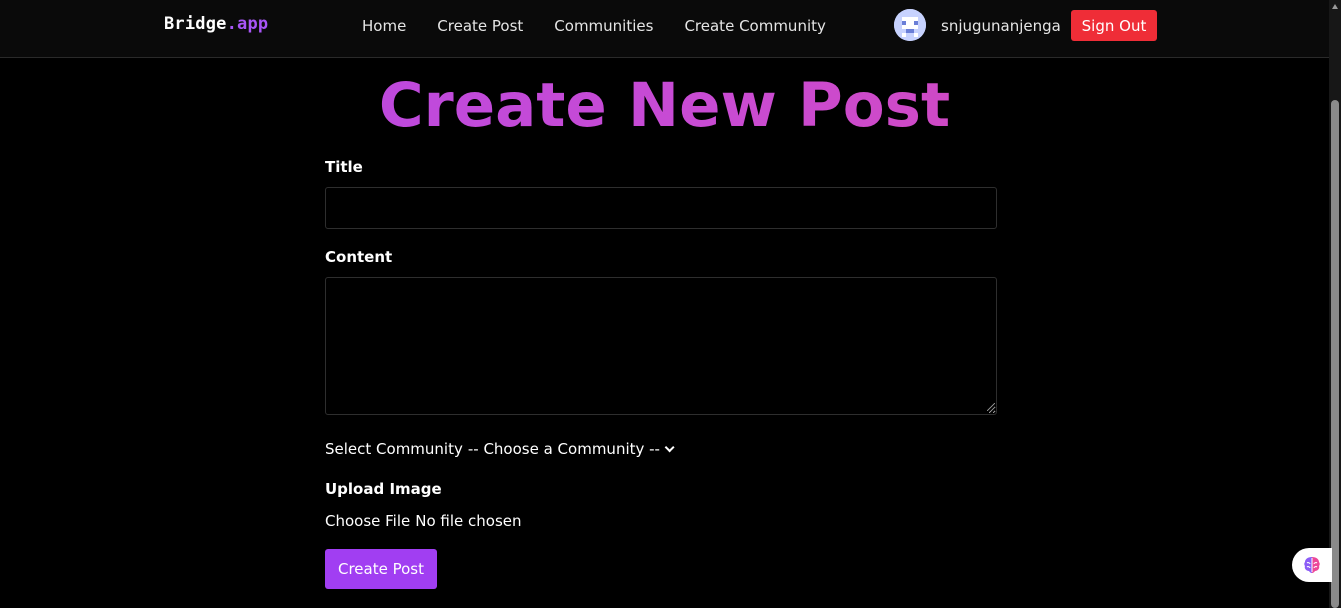 Image resolution: width=1341 pixels, height=608 pixels. I want to click on page-title: Create New Post, so click(664, 106).